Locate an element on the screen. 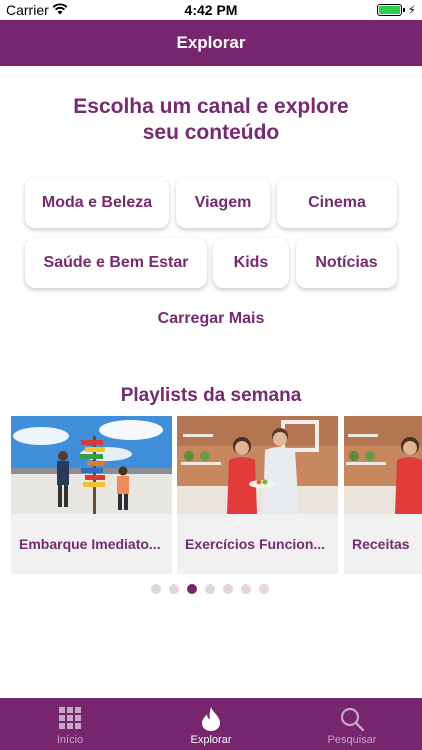 The height and width of the screenshot is (750, 422). status-bar: Carrier 4:42 PM ⚡ is located at coordinates (211, 10).